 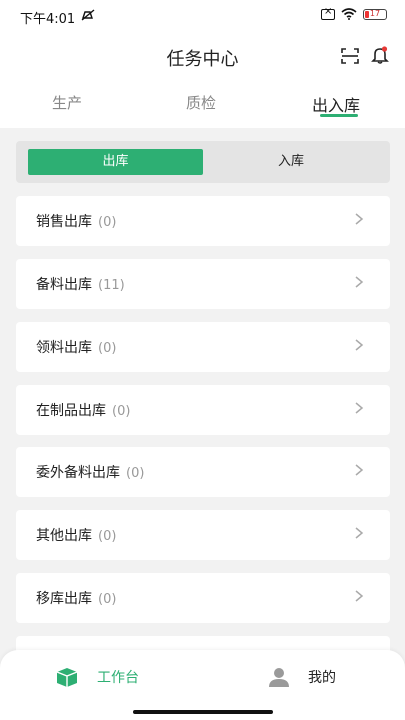 What do you see at coordinates (76, 348) in the screenshot?
I see `list-item-label: 领料出库 (0)` at bounding box center [76, 348].